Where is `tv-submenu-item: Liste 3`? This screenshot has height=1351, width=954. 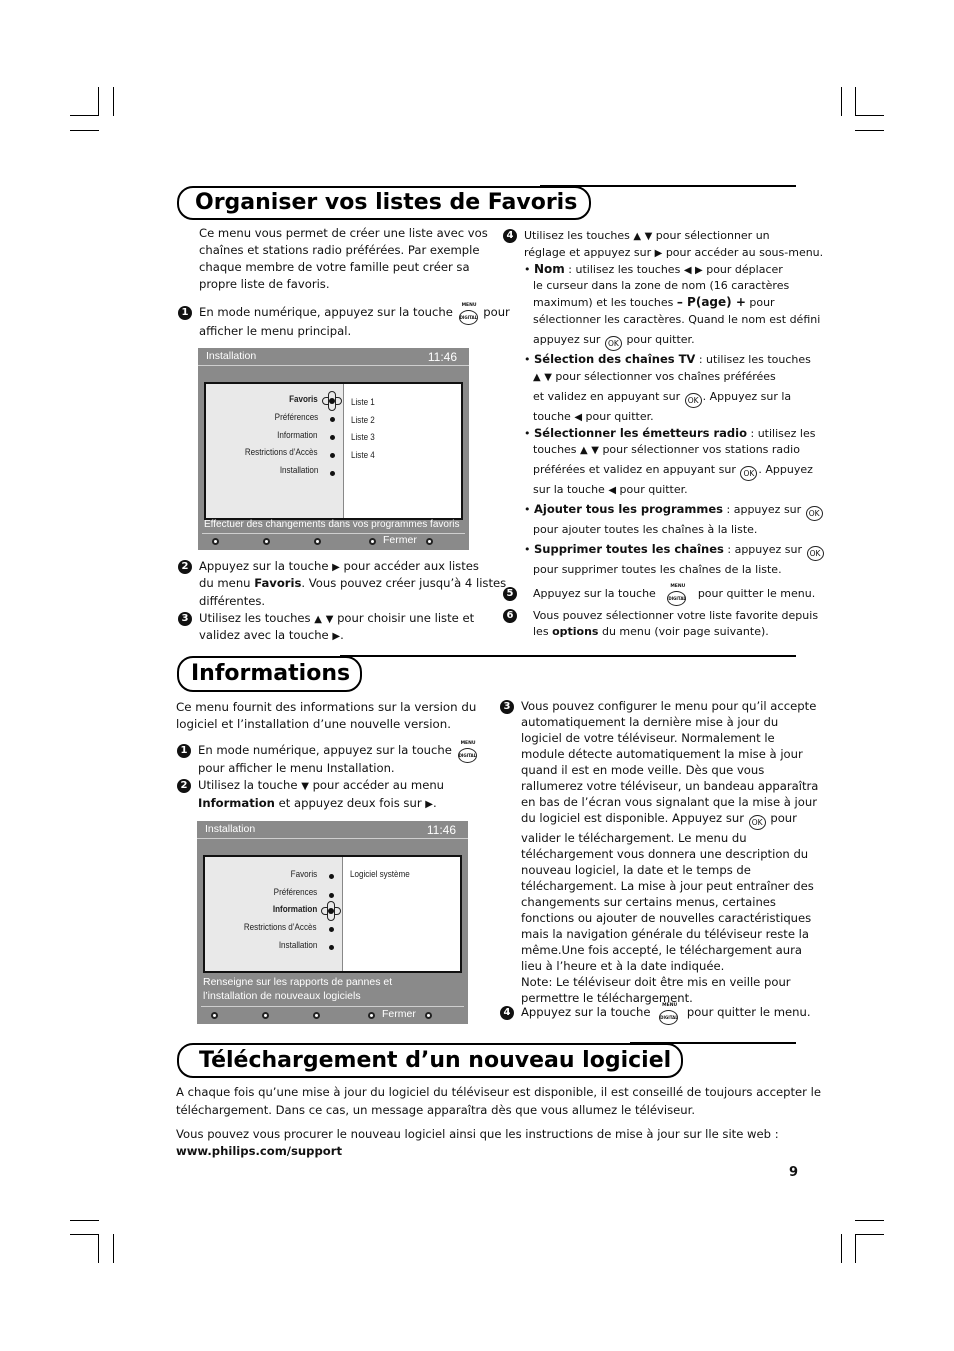
tv-submenu-item: Liste 3 is located at coordinates (363, 437).